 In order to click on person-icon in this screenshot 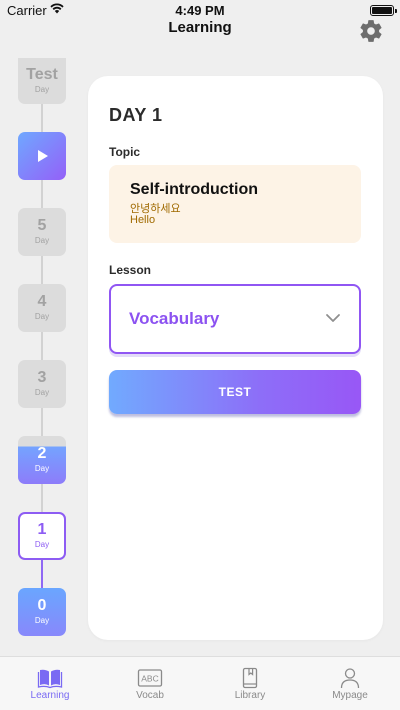, I will do `click(350, 678)`.